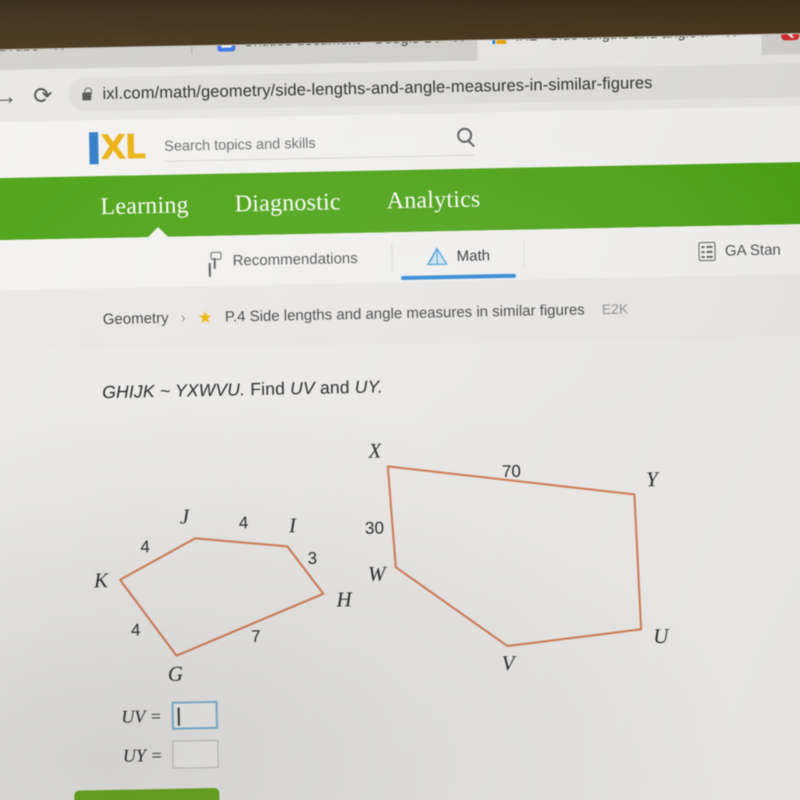  I want to click on search-icon, so click(464, 135).